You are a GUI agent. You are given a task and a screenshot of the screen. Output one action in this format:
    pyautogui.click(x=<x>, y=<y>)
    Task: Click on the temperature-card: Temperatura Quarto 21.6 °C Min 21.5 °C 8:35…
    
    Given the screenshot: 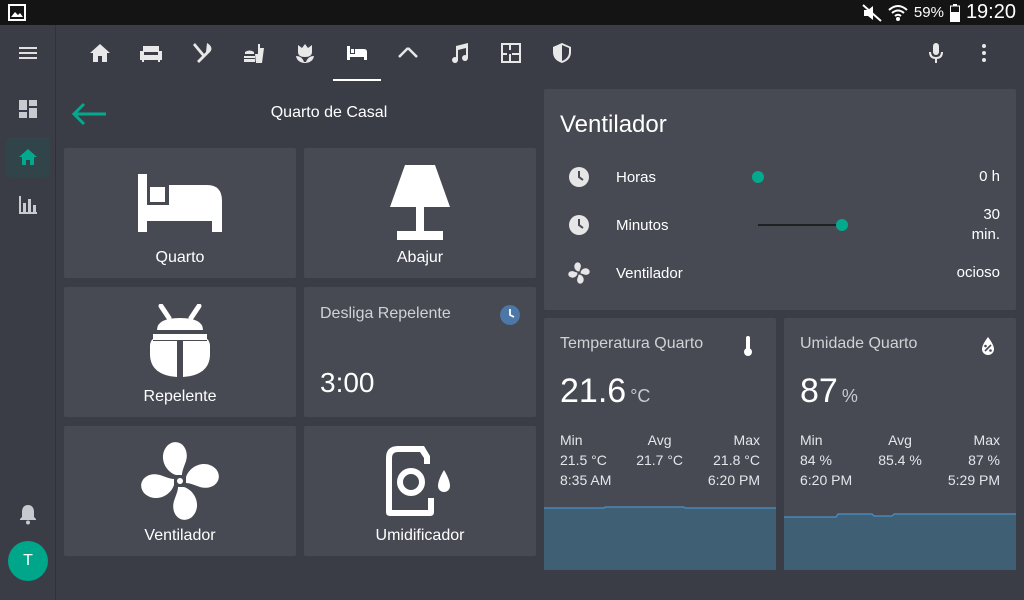 What is the action you would take?
    pyautogui.click(x=660, y=444)
    